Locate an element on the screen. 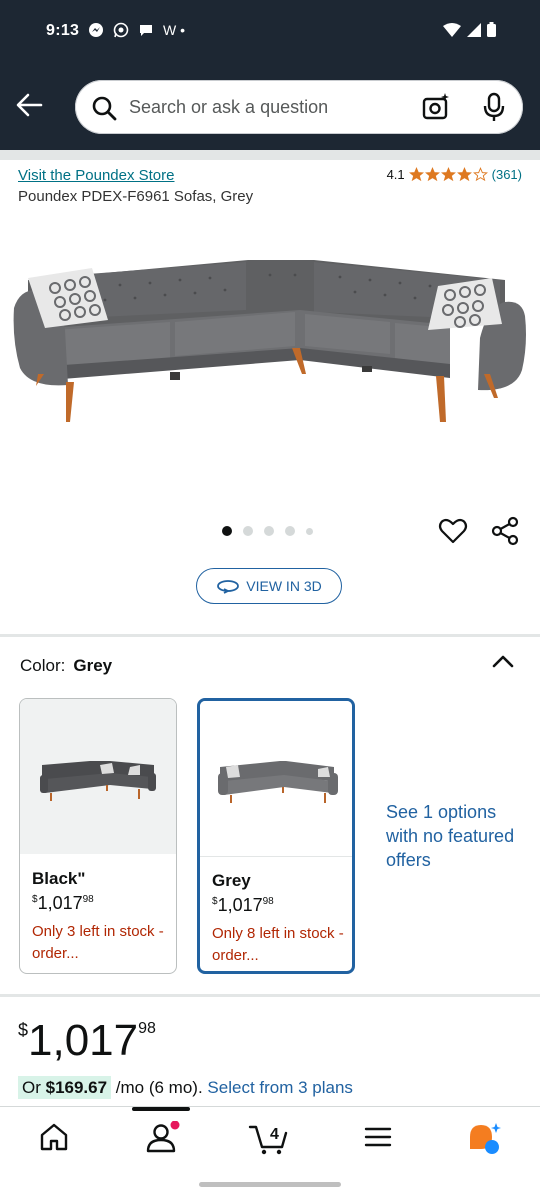 This screenshot has height=1201, width=540. rufus-assistant-icon is located at coordinates (485, 1138).